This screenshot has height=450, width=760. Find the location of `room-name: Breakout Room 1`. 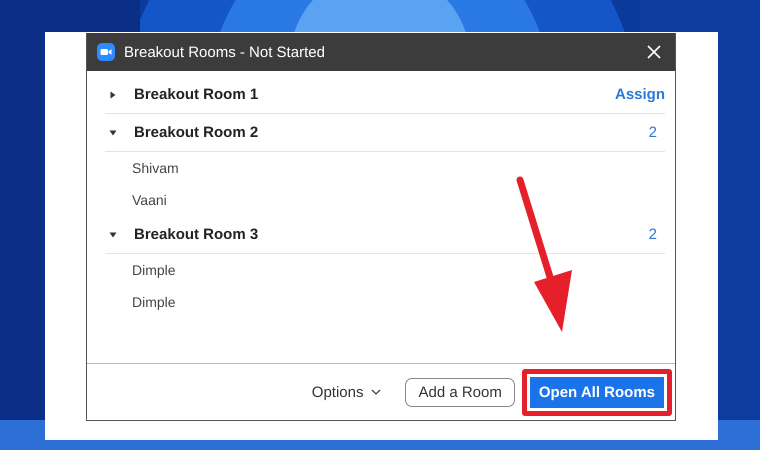

room-name: Breakout Room 1 is located at coordinates (374, 94).